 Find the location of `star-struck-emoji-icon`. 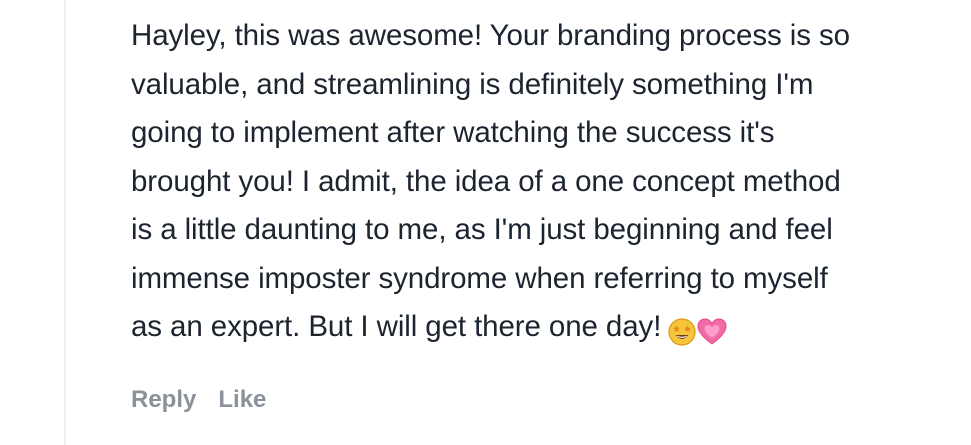

star-struck-emoji-icon is located at coordinates (682, 332).